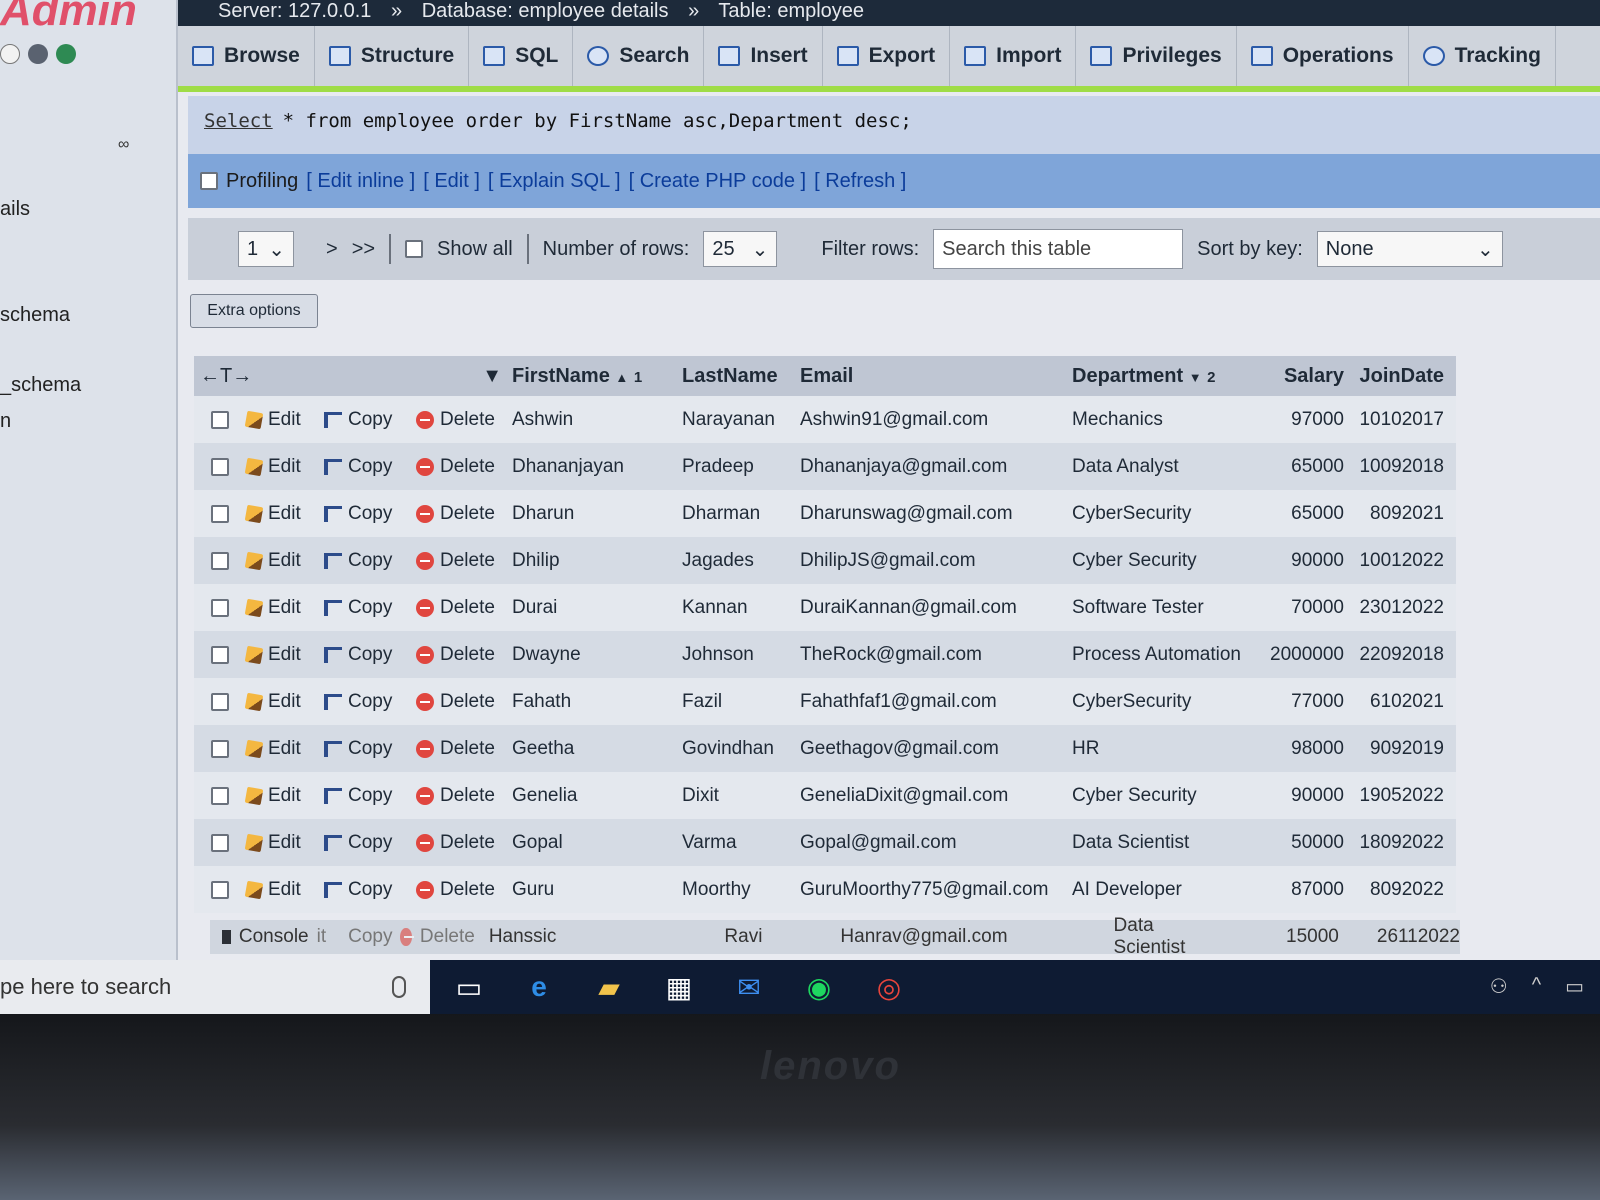 Image resolution: width=1600 pixels, height=1200 pixels. What do you see at coordinates (791, 11) in the screenshot?
I see `breadcrumb-table: Table: employee` at bounding box center [791, 11].